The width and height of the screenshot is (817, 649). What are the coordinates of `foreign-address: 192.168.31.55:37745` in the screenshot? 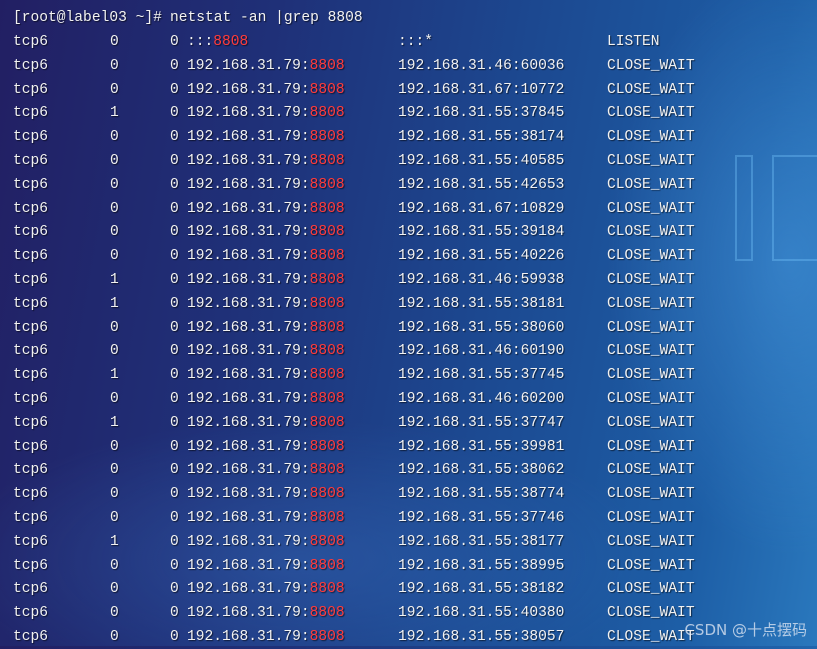 It's located at (481, 375).